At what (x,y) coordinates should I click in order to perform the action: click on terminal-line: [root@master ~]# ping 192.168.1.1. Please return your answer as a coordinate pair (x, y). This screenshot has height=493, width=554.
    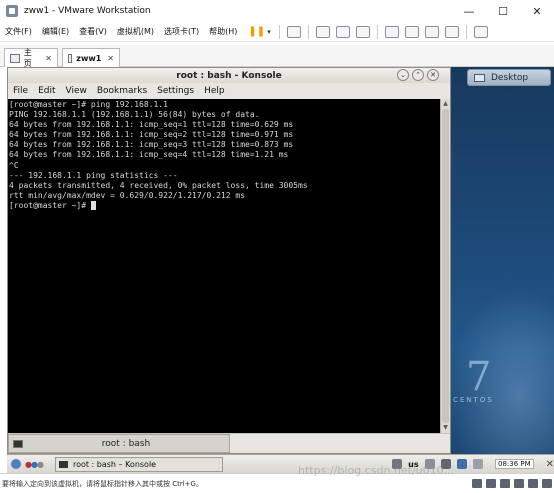
    Looking at the image, I should click on (88, 104).